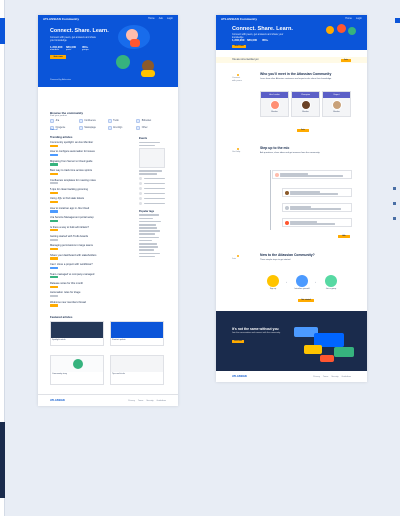 The height and width of the screenshot is (516, 400). What do you see at coordinates (150, 121) in the screenshot?
I see `category-bitbucket: Bitbucket` at bounding box center [150, 121].